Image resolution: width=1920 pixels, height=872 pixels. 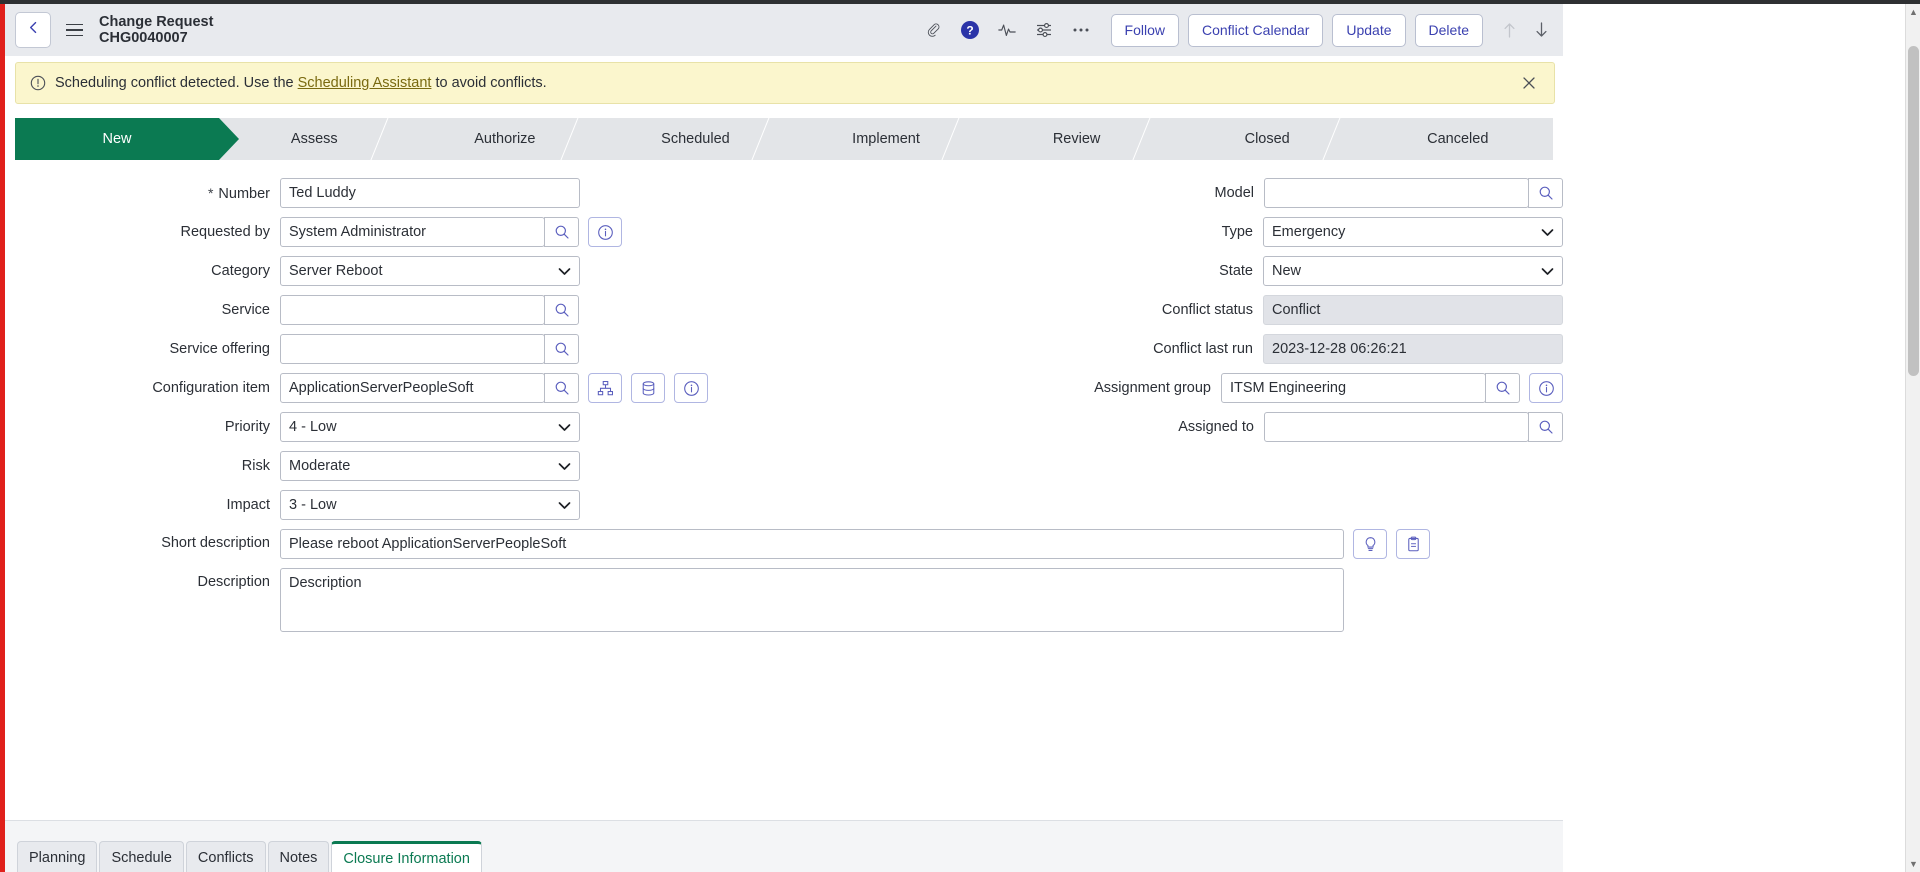 I want to click on type-control: Emergency, so click(x=1413, y=232).